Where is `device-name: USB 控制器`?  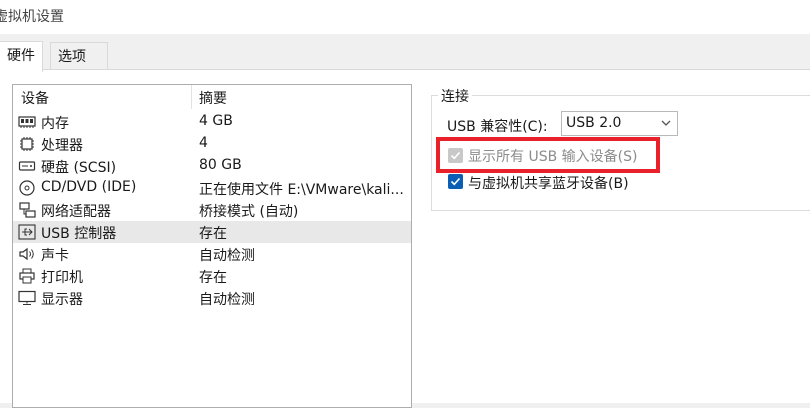
device-name: USB 控制器 is located at coordinates (79, 234).